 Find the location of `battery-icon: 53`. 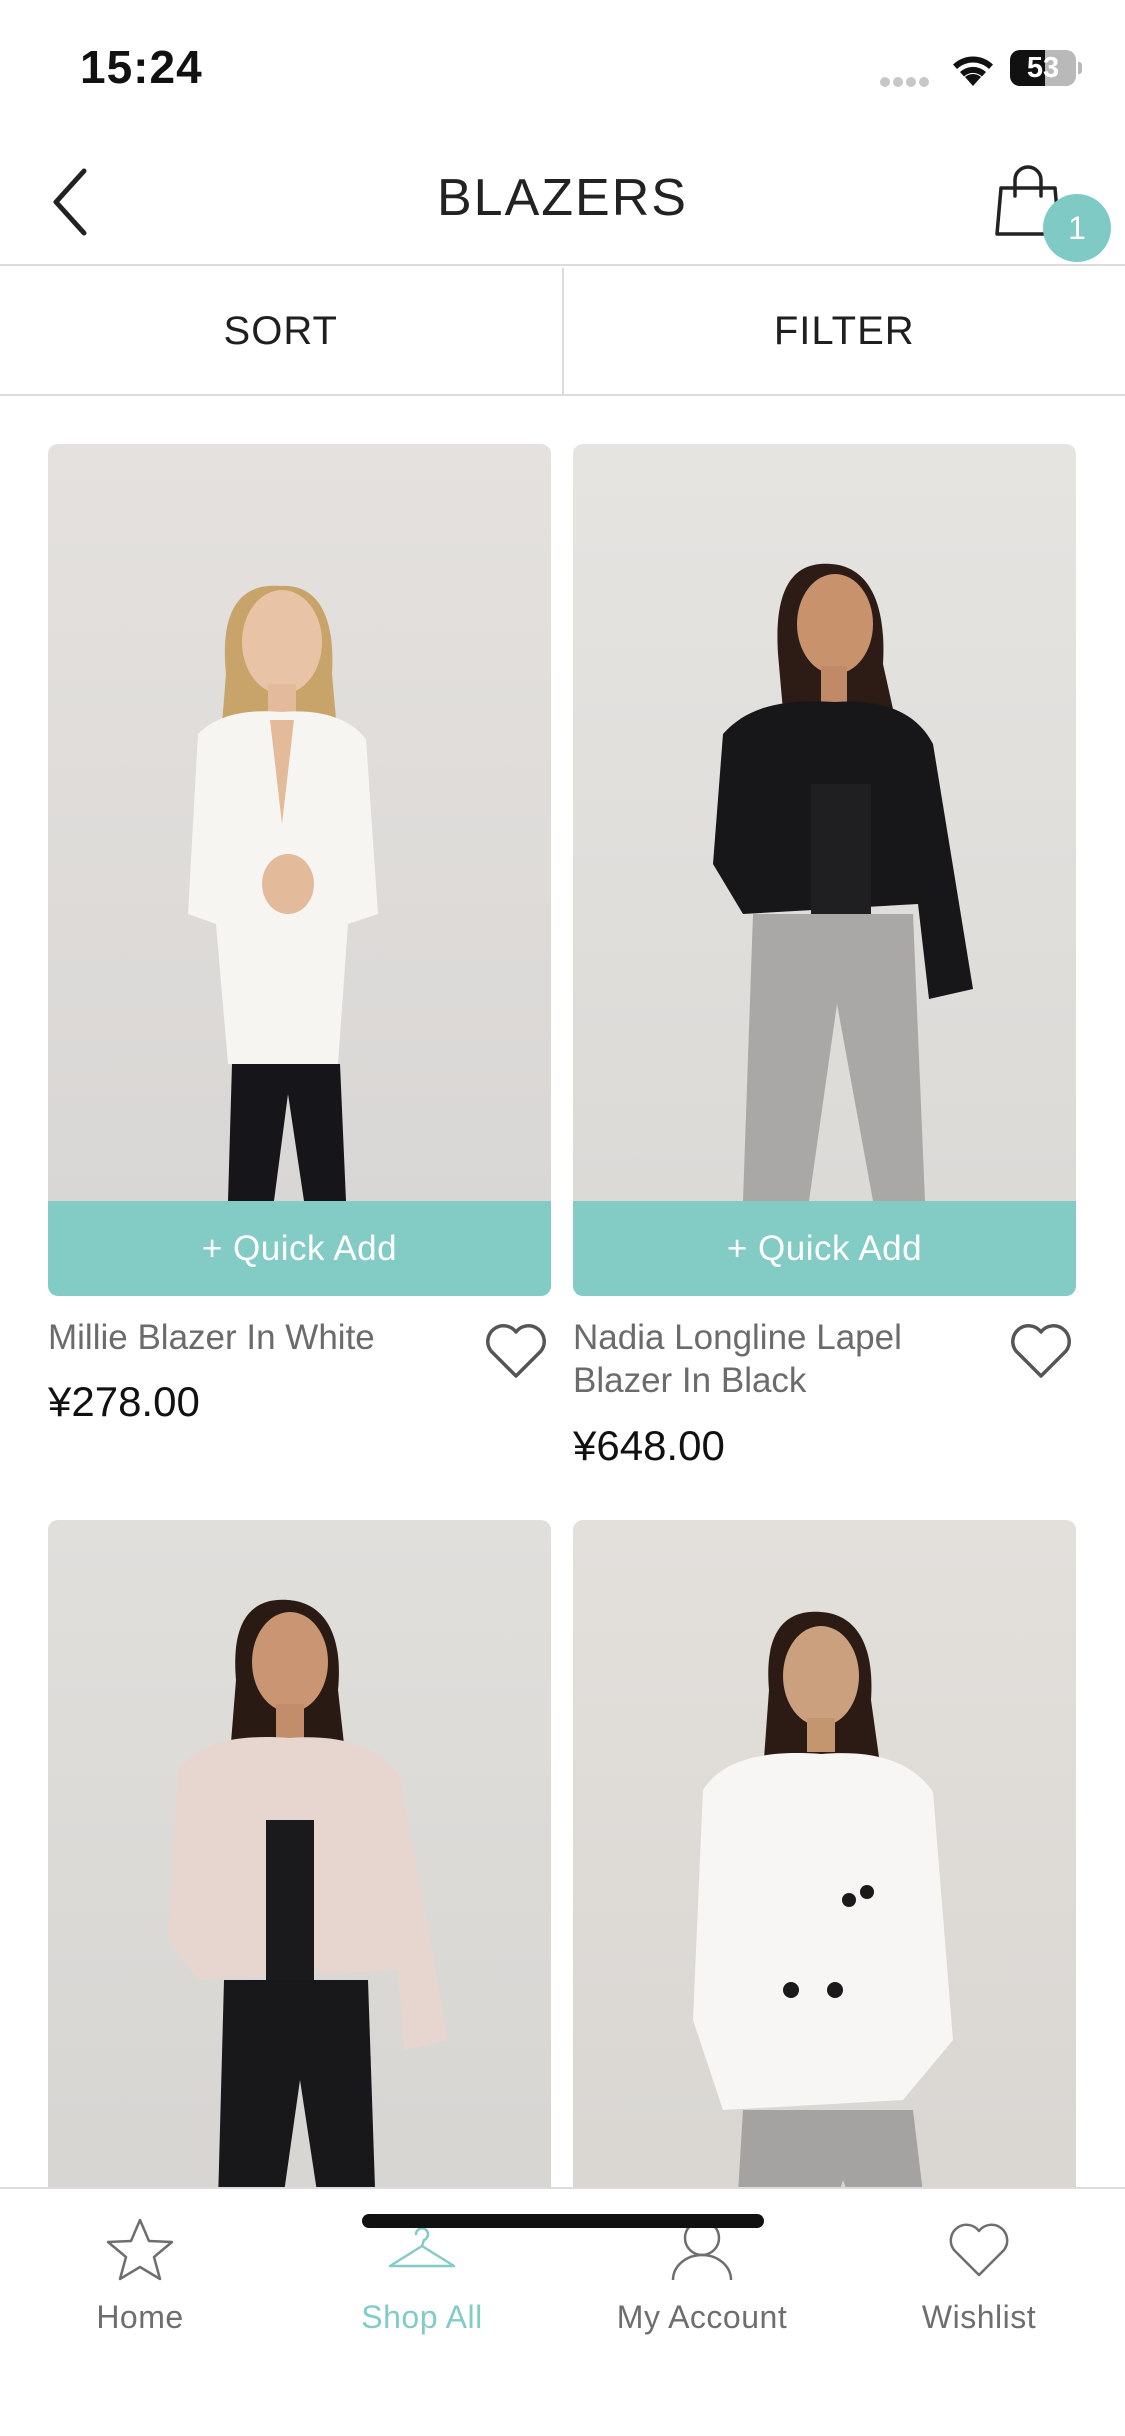

battery-icon: 53 is located at coordinates (1043, 68).